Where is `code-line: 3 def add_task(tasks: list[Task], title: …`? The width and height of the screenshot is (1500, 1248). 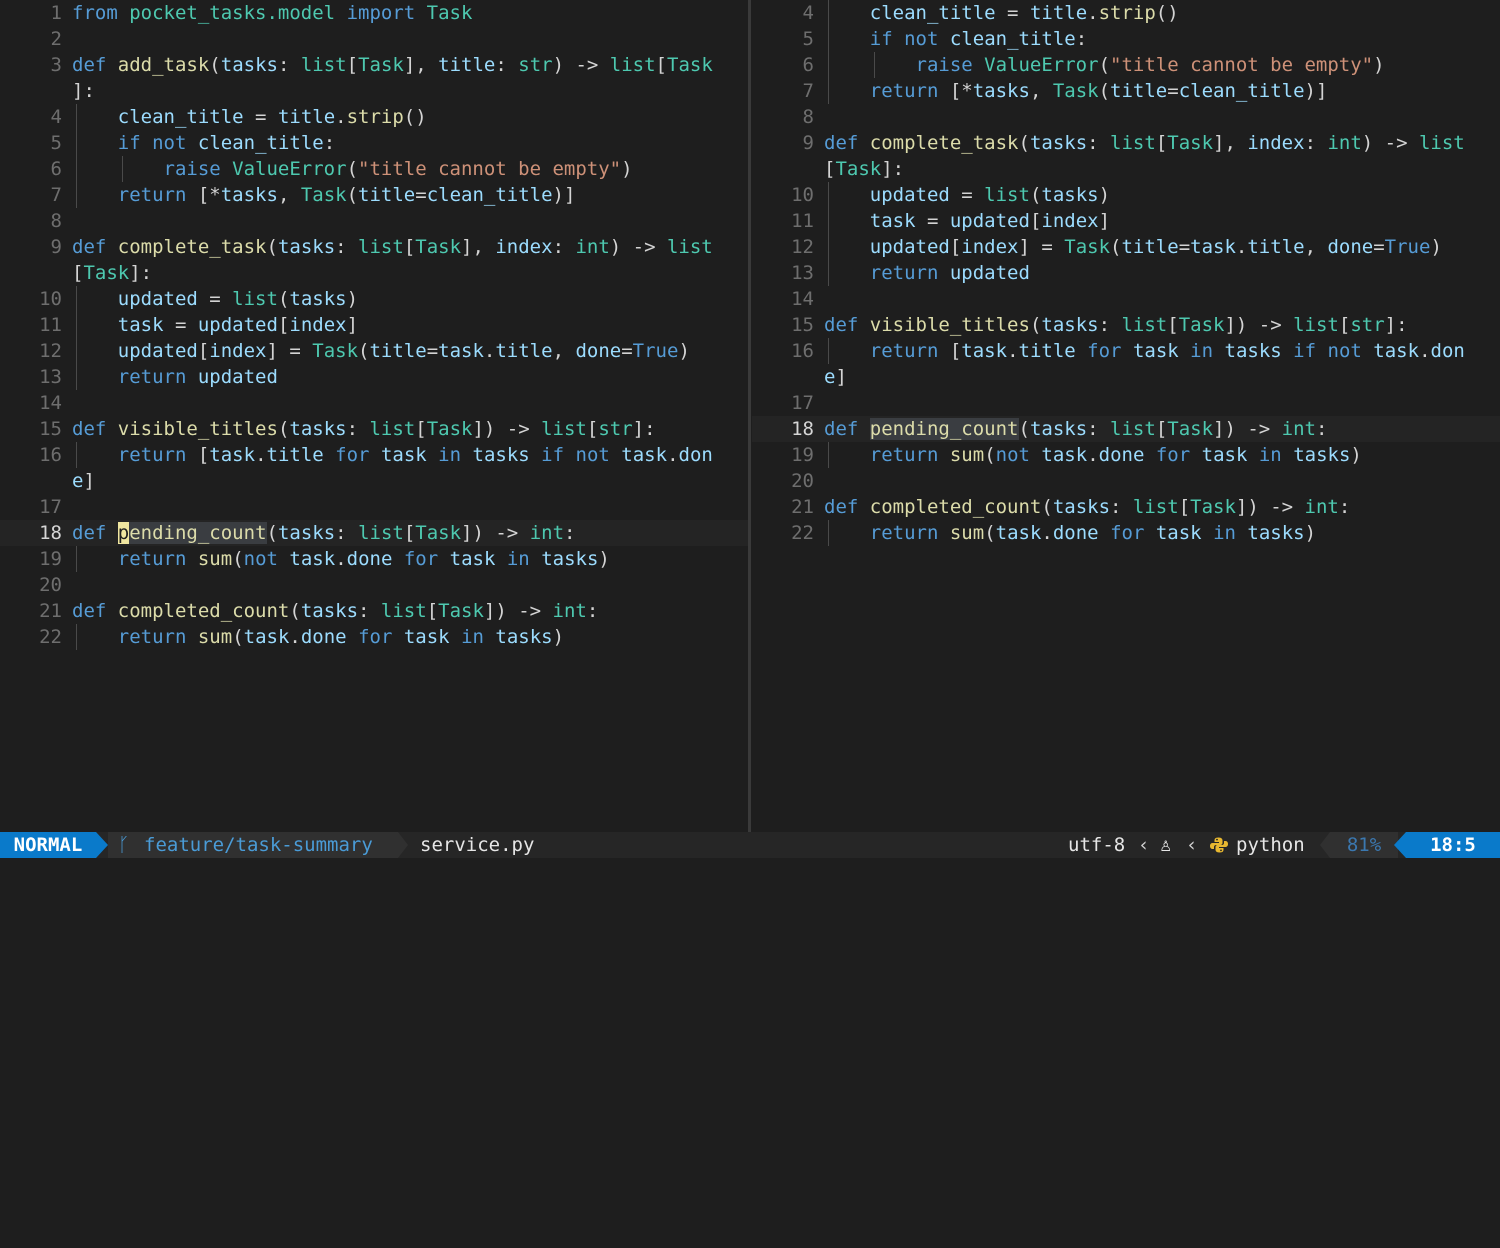
code-line: 3 def add_task(tasks: list[Task], title: … is located at coordinates (374, 65).